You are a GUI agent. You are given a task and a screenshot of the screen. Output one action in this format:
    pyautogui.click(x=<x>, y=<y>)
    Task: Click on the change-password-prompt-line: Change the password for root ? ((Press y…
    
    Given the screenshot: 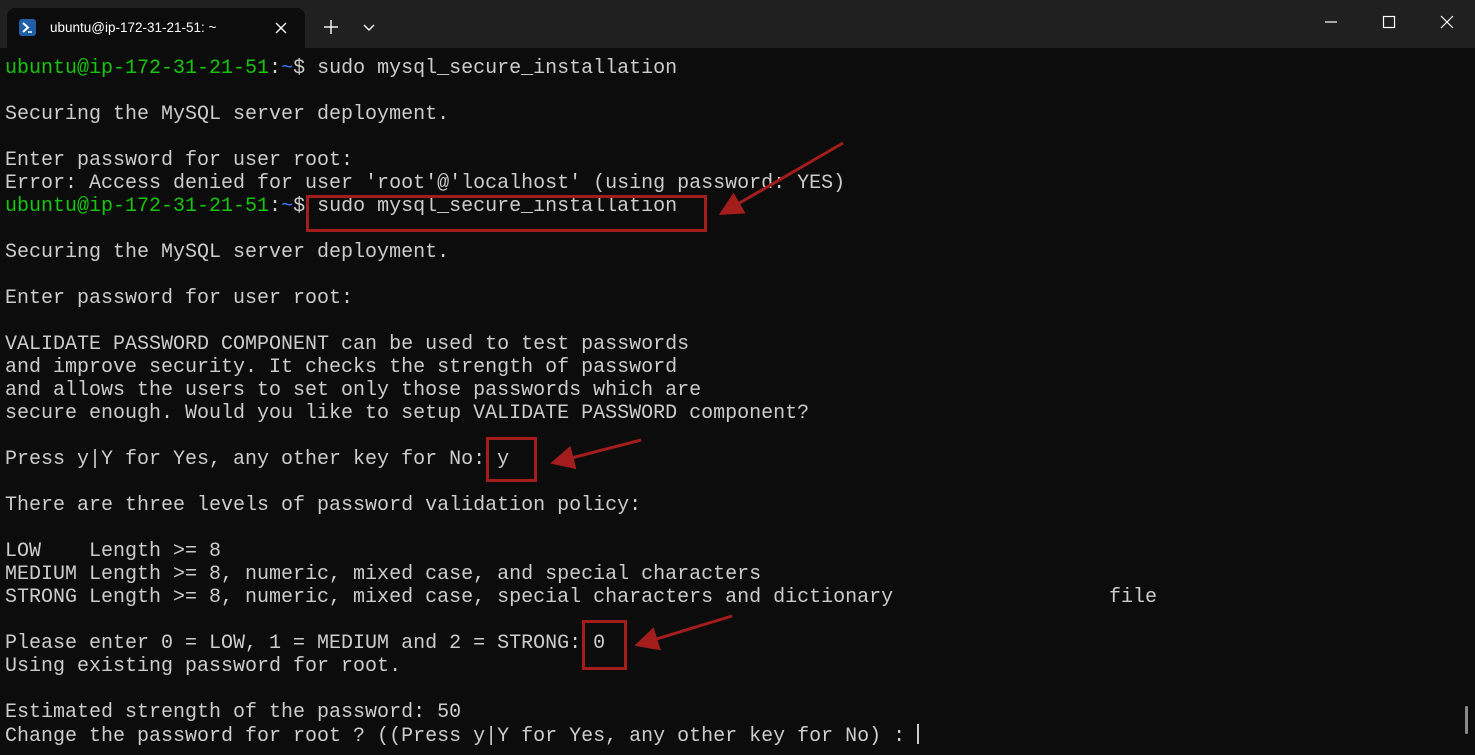 What is the action you would take?
    pyautogui.click(x=462, y=736)
    